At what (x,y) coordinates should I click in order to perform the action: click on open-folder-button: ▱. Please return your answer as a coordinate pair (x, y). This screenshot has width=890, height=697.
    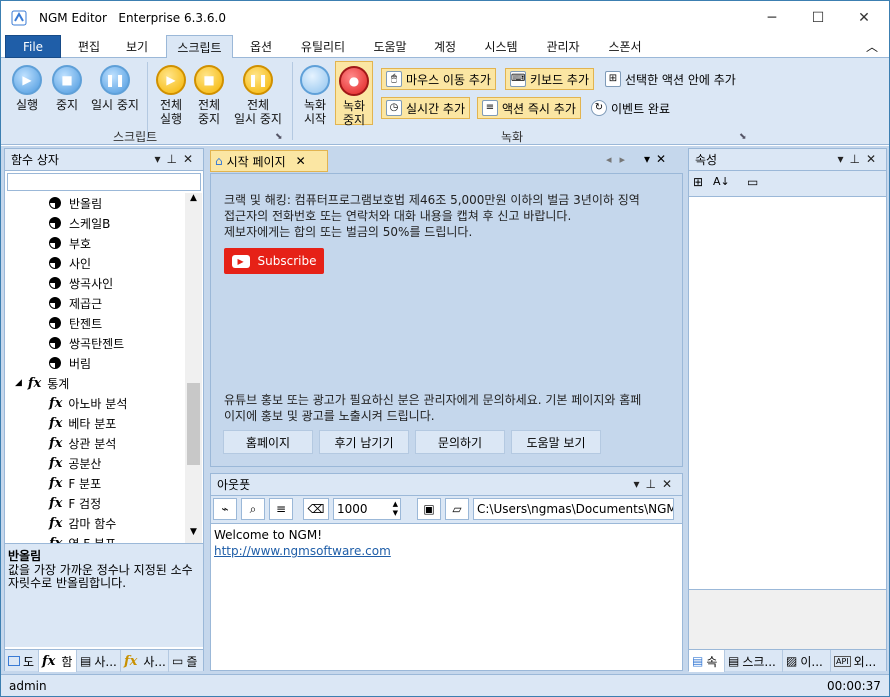
    Looking at the image, I should click on (457, 509).